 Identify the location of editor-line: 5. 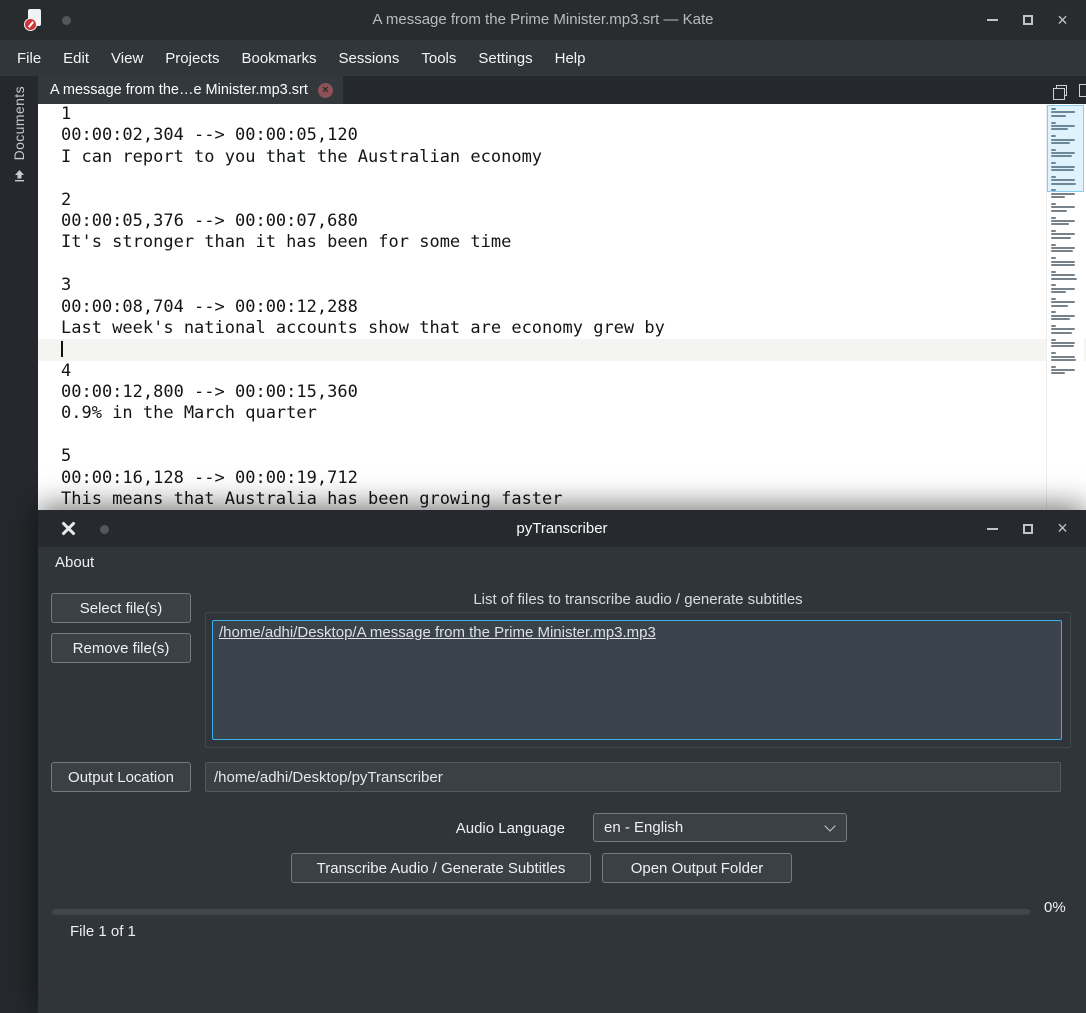
(562, 456).